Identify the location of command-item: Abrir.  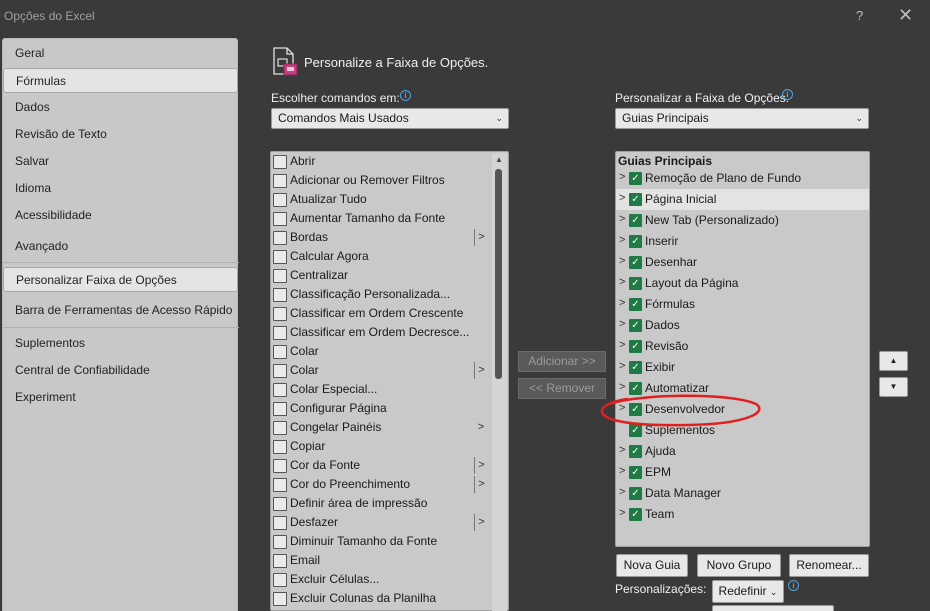
(381, 161).